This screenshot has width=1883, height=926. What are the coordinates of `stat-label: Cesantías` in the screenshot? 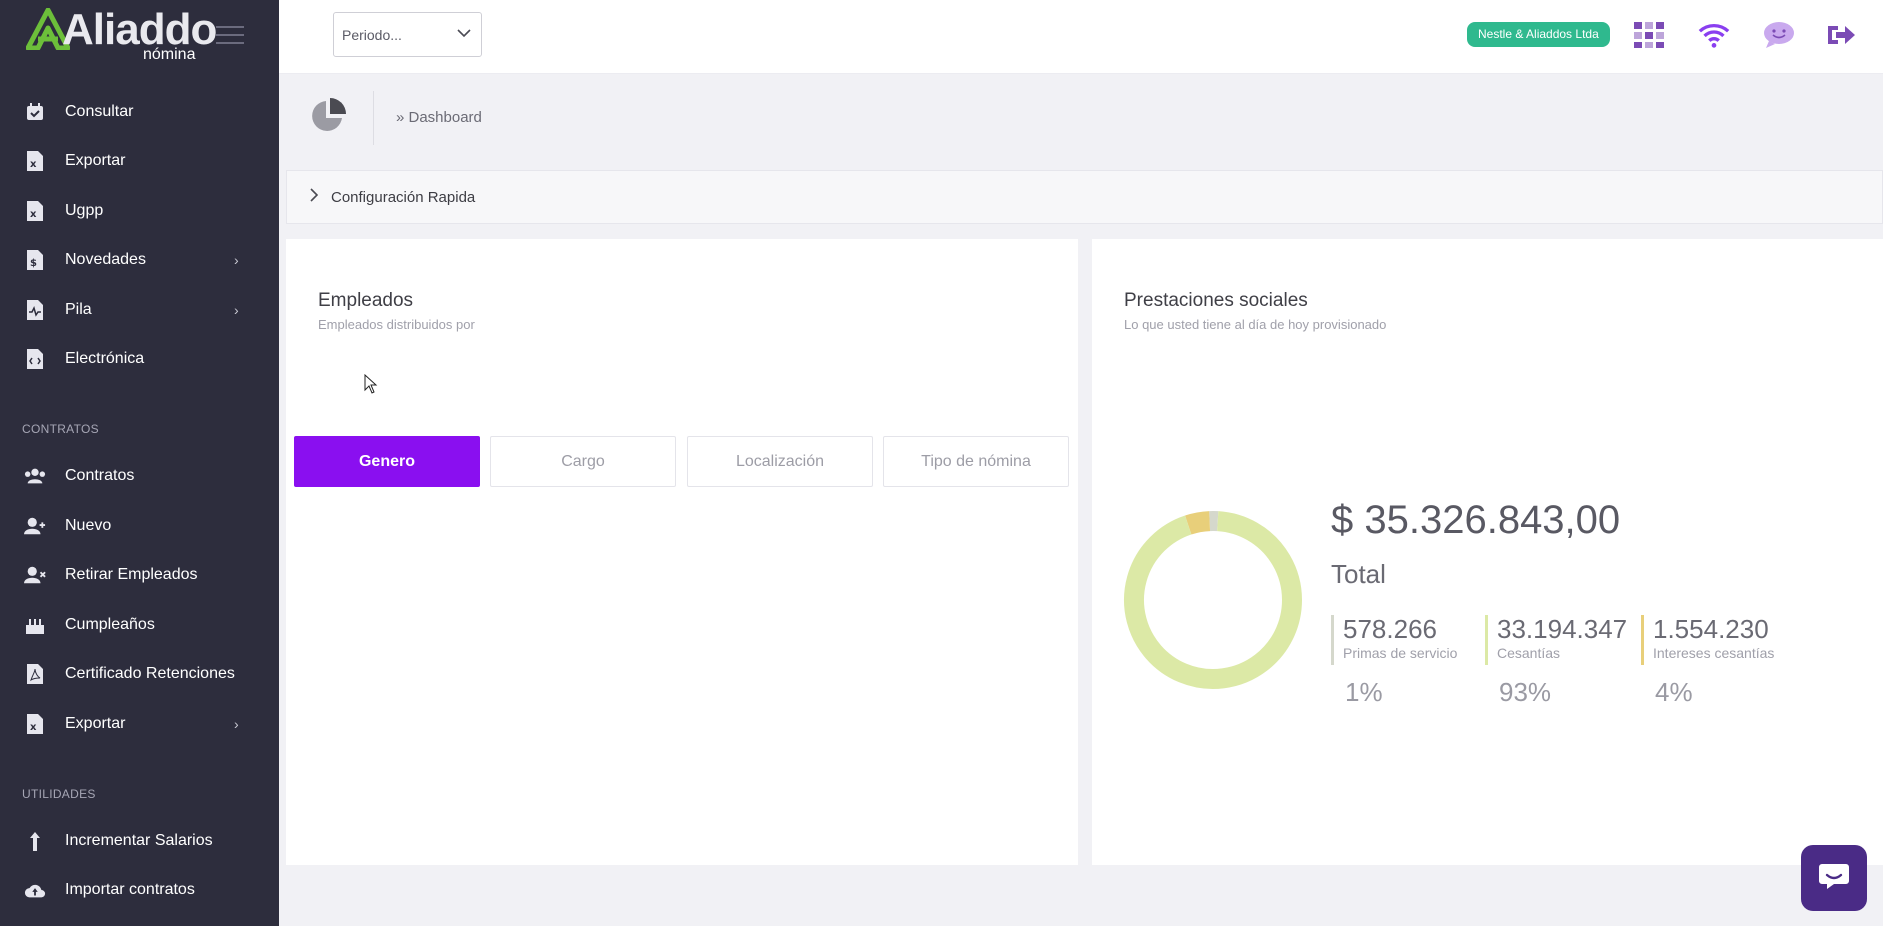 It's located at (1529, 653).